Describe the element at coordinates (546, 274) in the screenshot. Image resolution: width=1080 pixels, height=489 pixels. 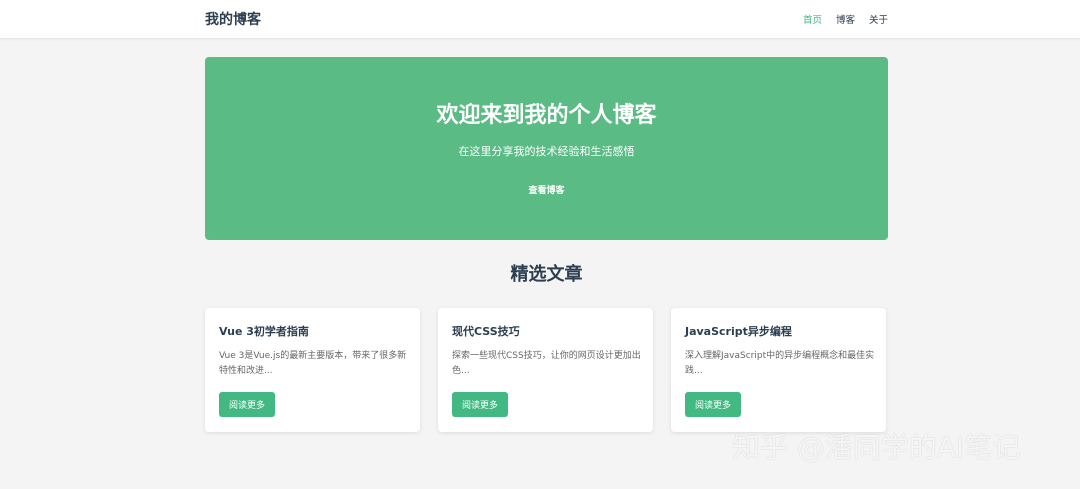
I see `featured-section-title: 精选文章` at that location.